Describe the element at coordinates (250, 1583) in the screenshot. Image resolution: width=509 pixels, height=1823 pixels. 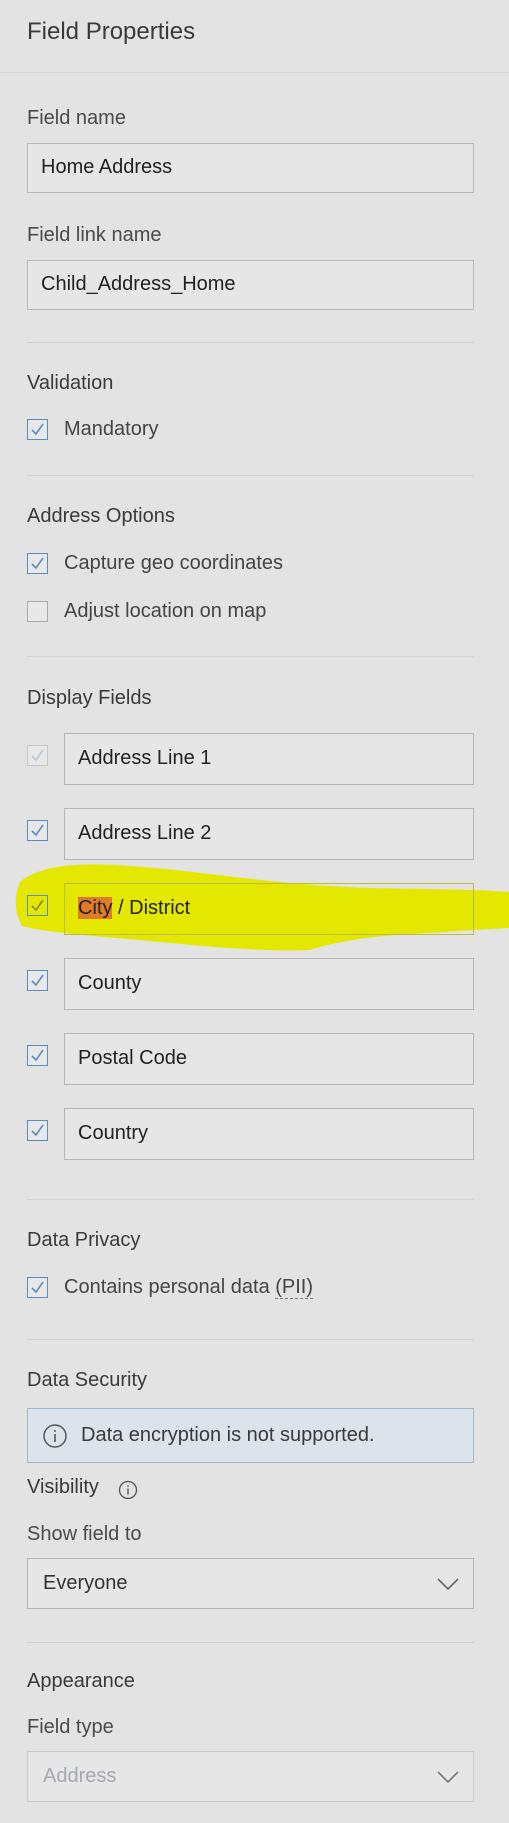
I see `show-field-to-select: Everyone` at that location.